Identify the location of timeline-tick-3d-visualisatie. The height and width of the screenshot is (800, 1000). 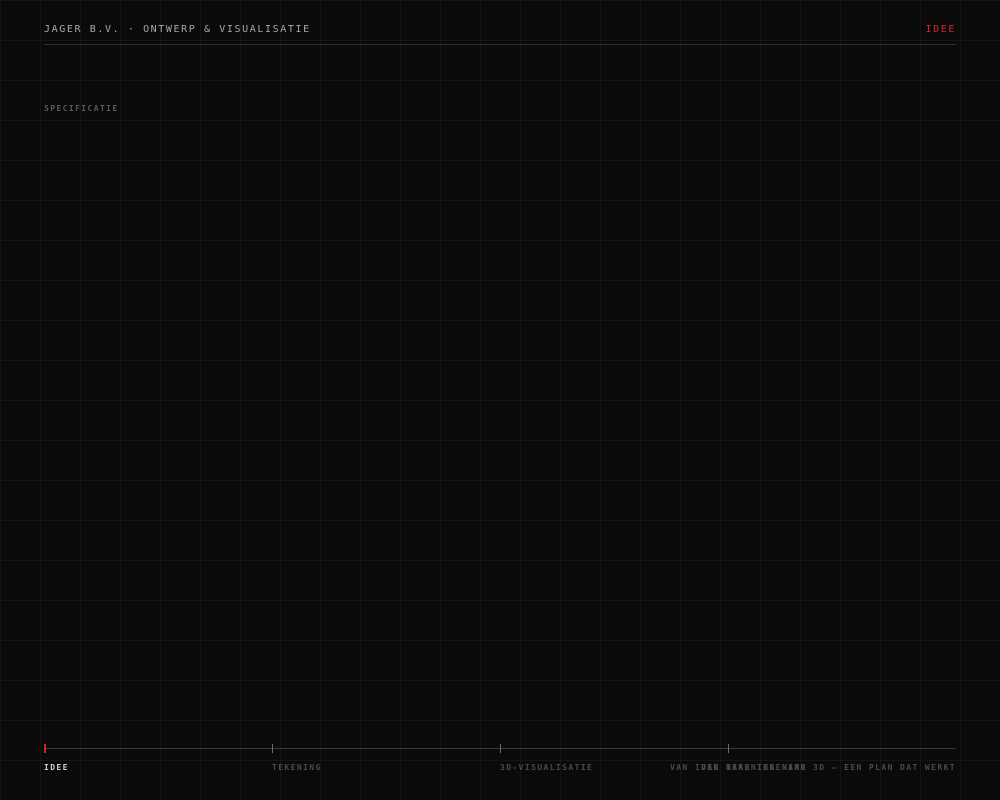
(500, 748).